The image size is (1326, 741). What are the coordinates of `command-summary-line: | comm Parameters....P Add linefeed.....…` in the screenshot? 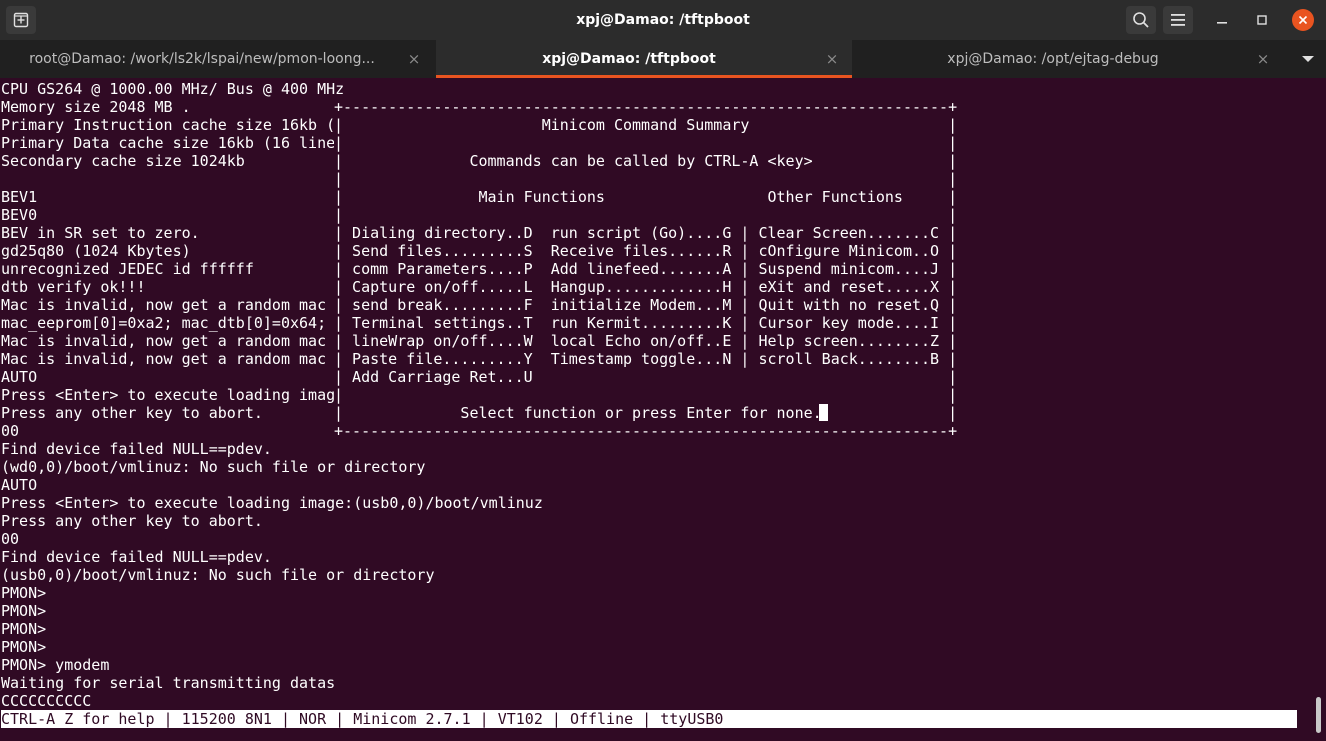 It's located at (646, 269).